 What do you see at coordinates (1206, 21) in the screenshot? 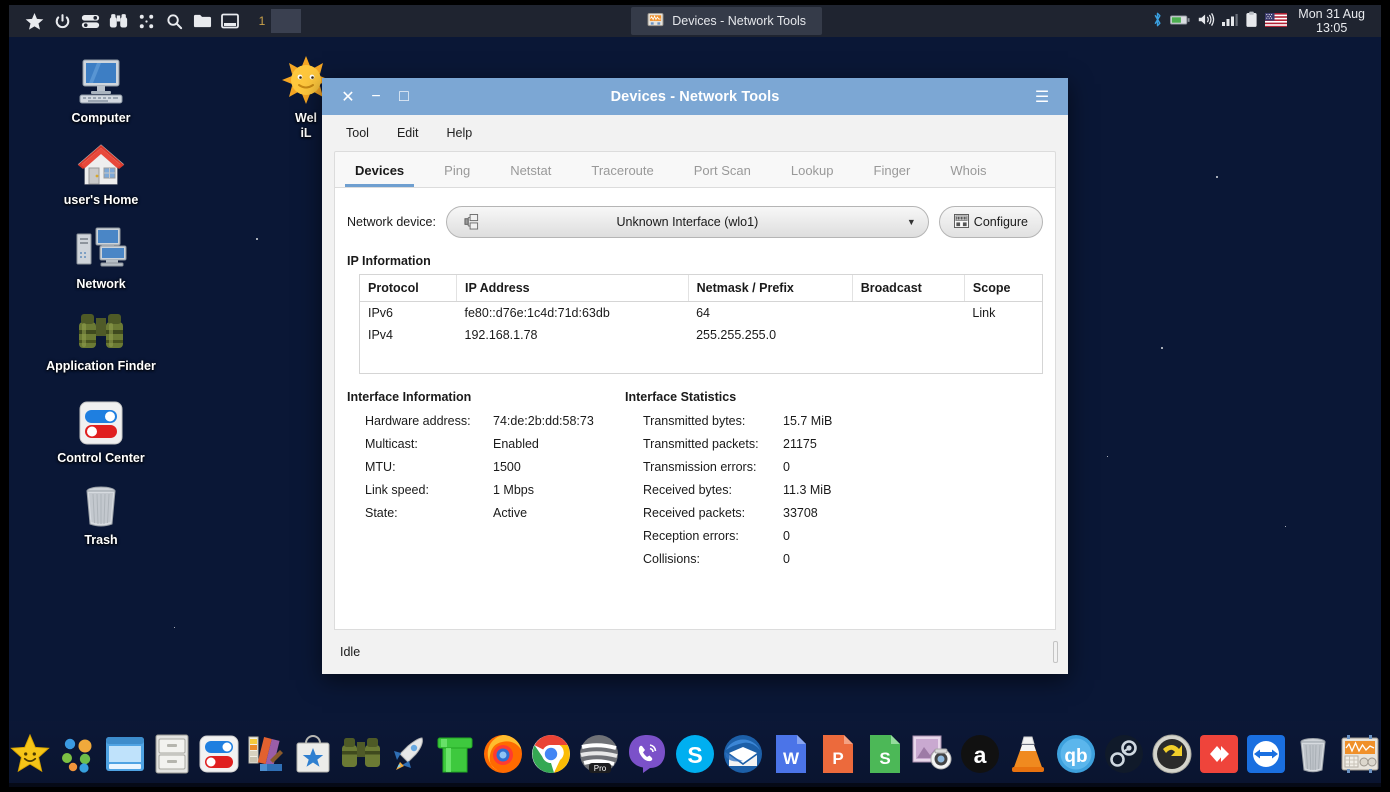
I see `volume-icon` at bounding box center [1206, 21].